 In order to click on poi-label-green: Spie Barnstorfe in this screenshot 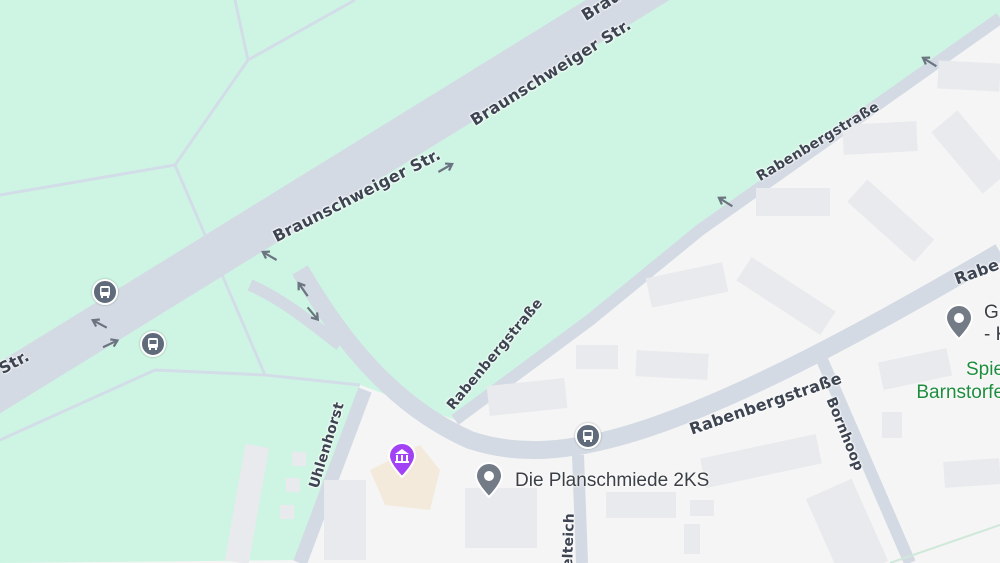, I will do `click(951, 381)`.